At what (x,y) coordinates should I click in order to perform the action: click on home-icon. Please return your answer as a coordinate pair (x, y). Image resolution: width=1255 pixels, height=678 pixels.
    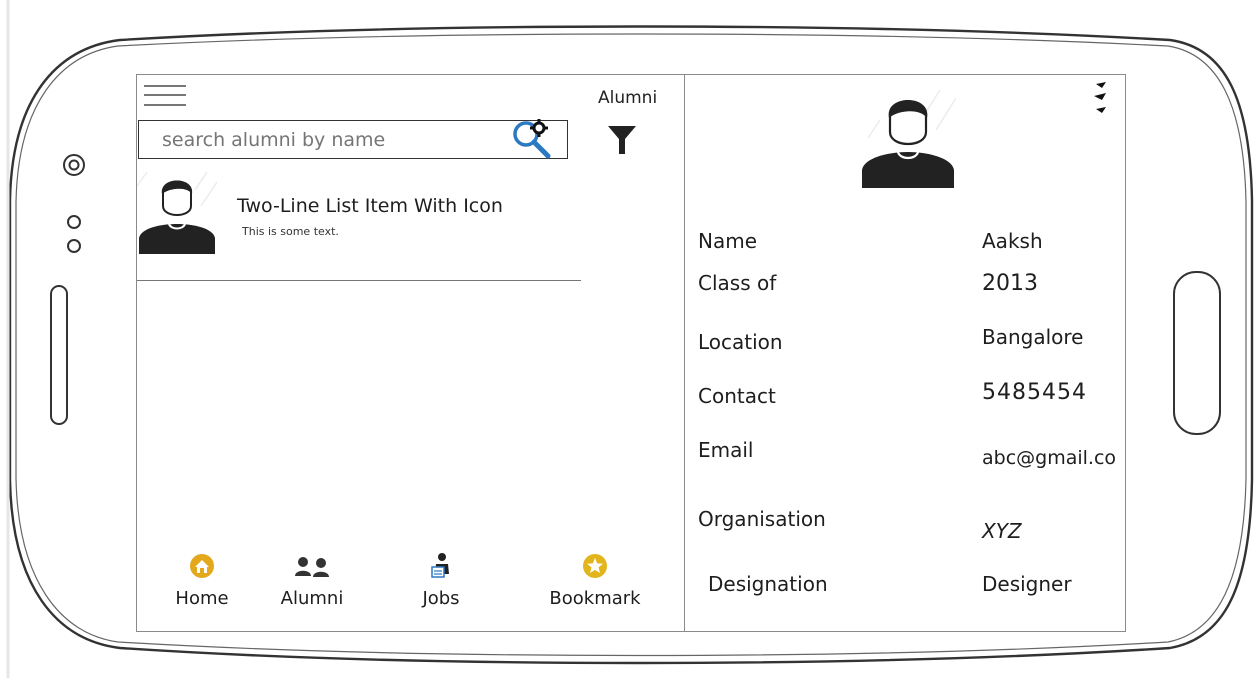
    Looking at the image, I should click on (202, 566).